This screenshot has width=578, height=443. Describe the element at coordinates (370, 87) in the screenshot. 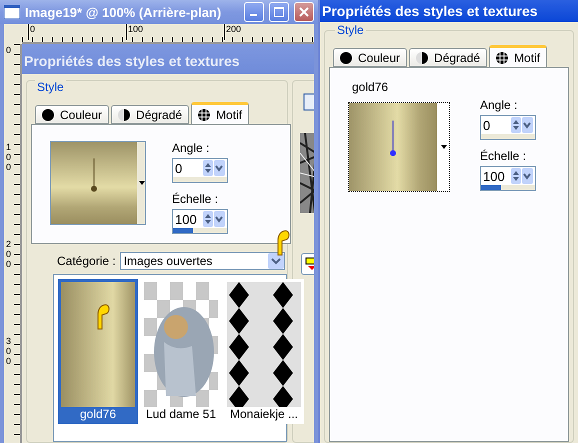

I see `pattern-name: gold76` at that location.